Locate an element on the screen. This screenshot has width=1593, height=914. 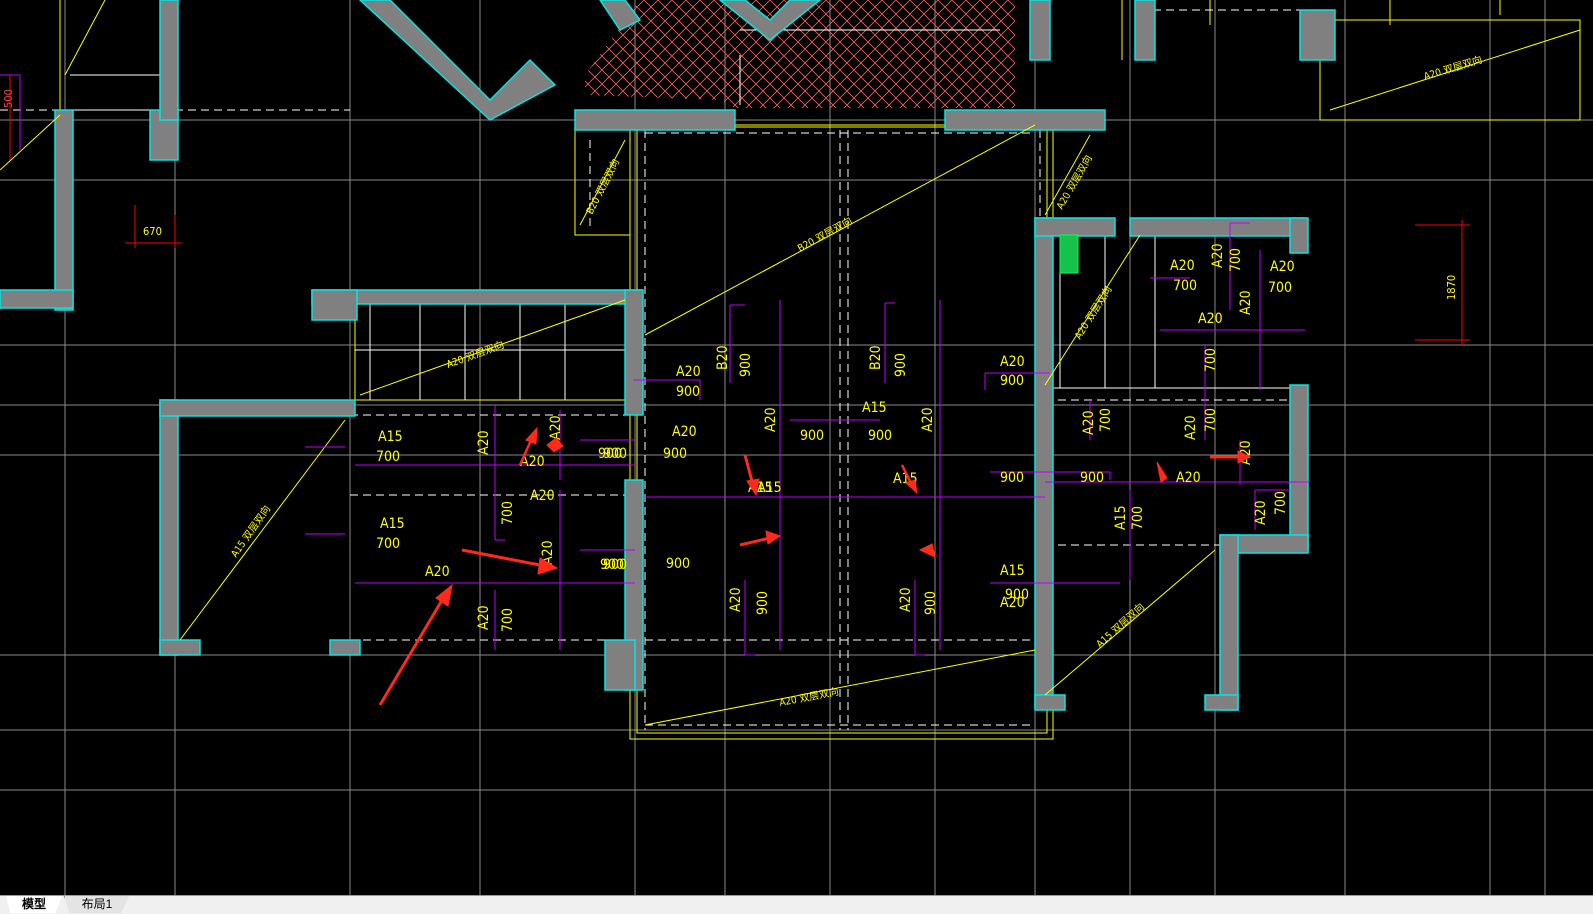
zone-label-b20-top: B20 双层双向 is located at coordinates (824, 234).